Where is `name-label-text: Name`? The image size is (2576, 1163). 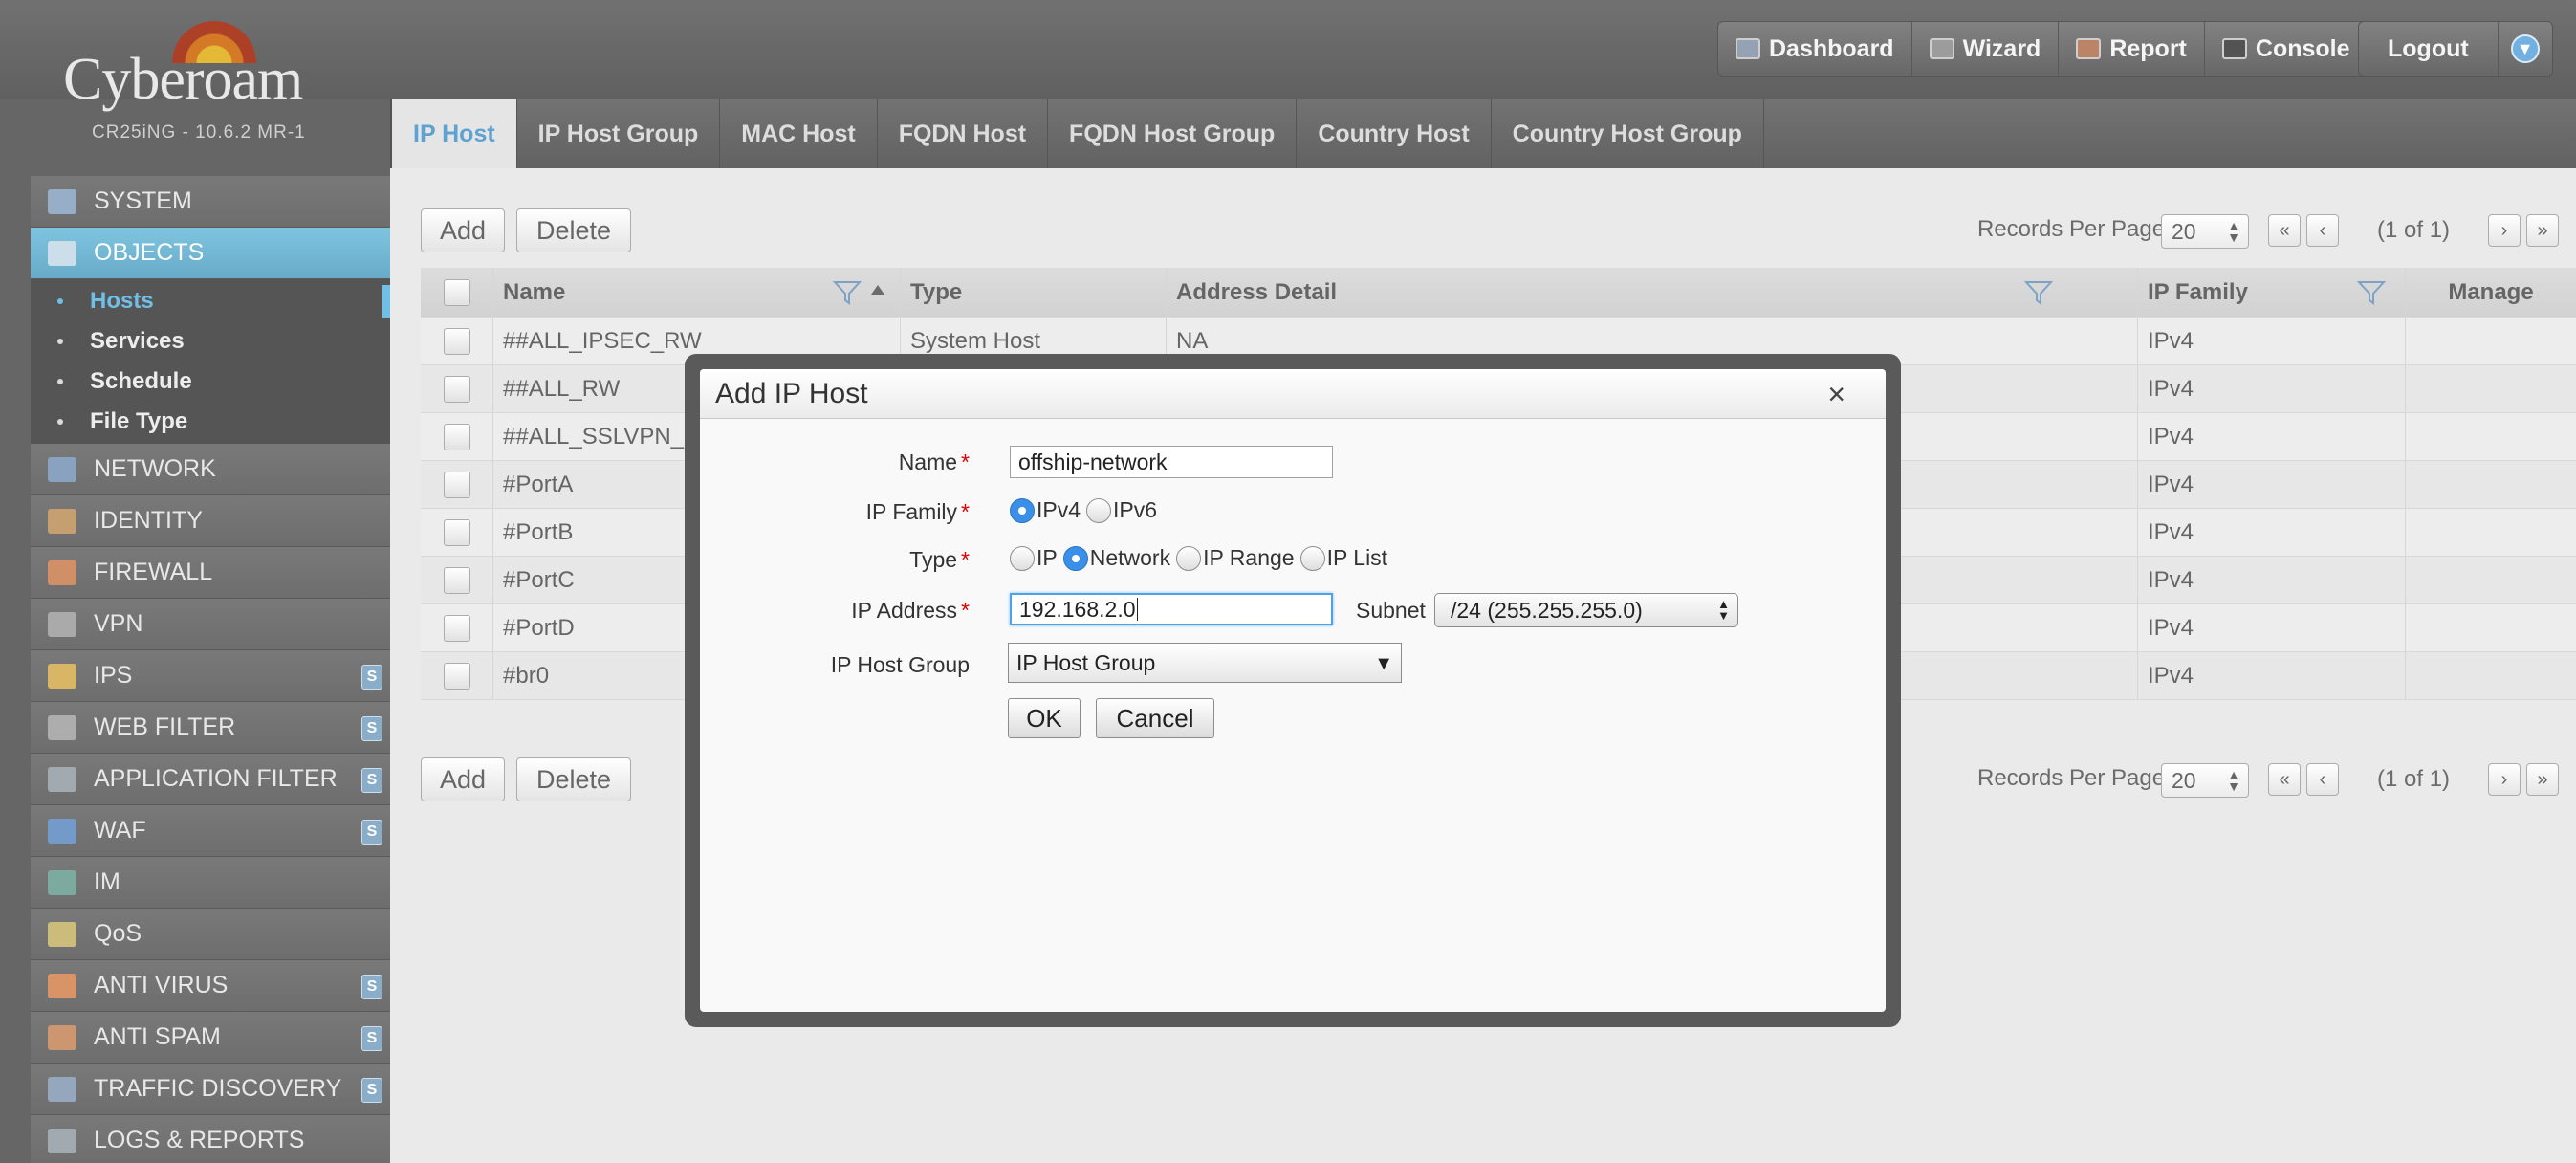
name-label-text: Name is located at coordinates (928, 462).